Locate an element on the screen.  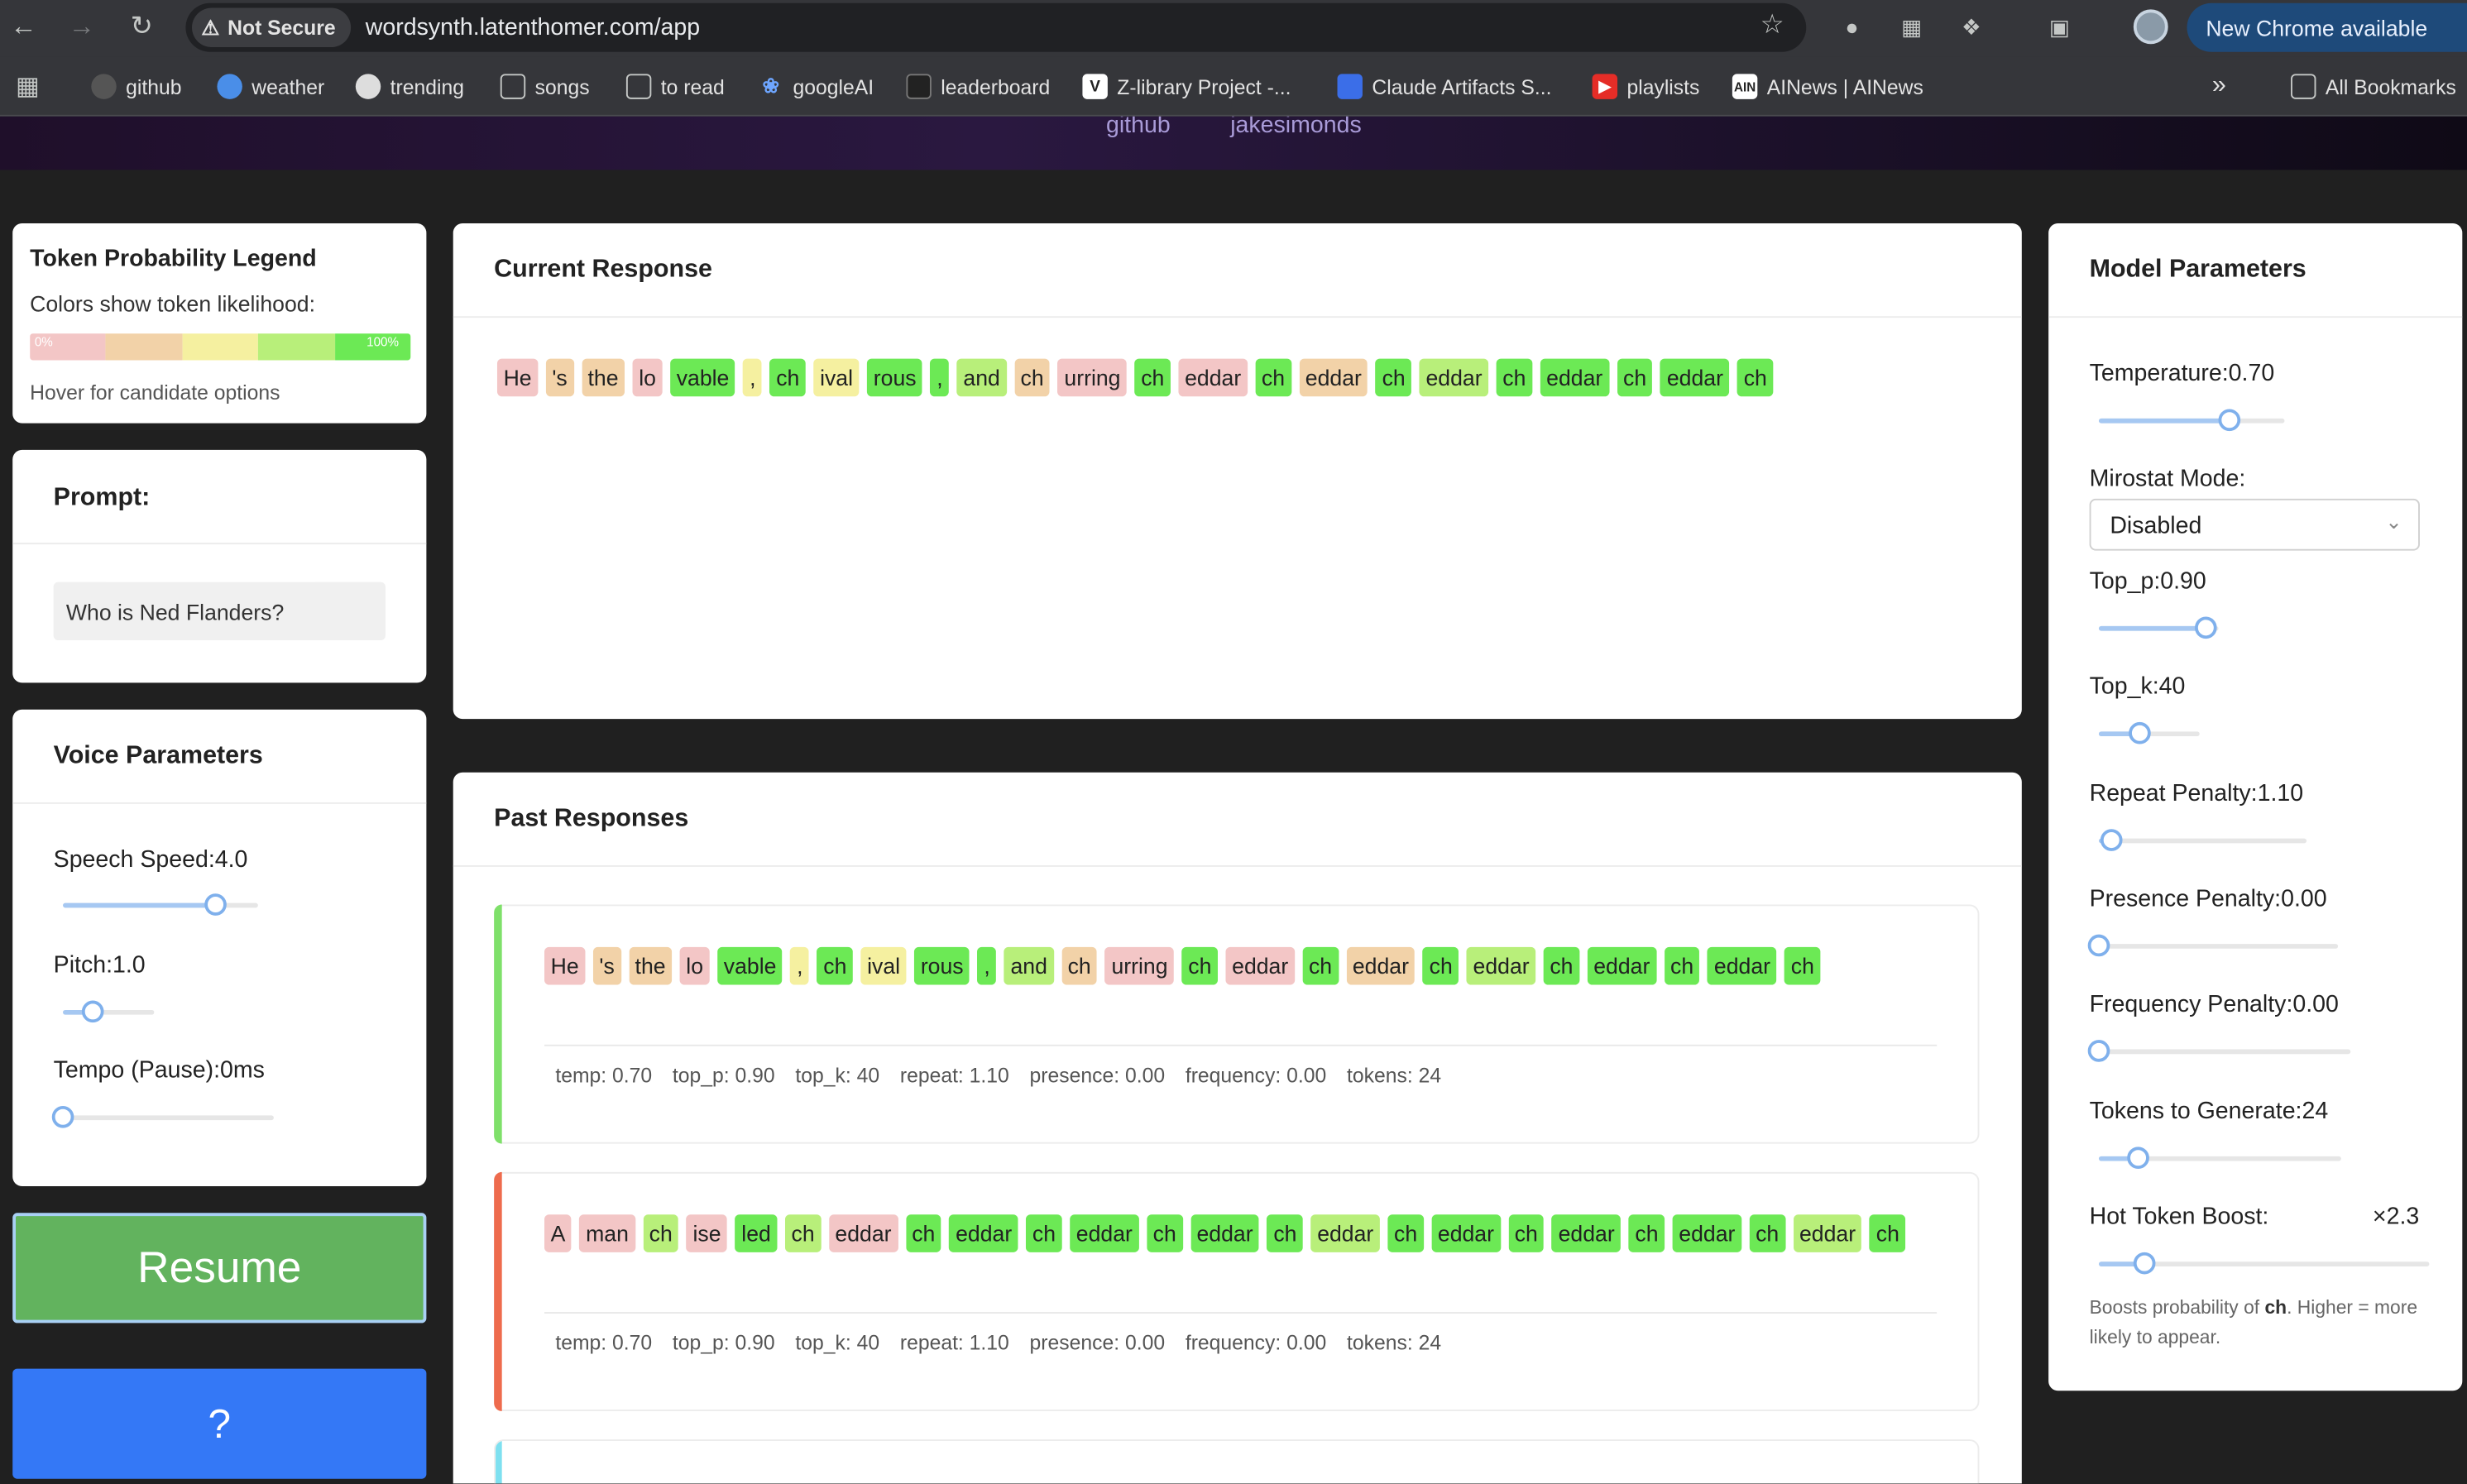
top-p-slider is located at coordinates (2159, 627).